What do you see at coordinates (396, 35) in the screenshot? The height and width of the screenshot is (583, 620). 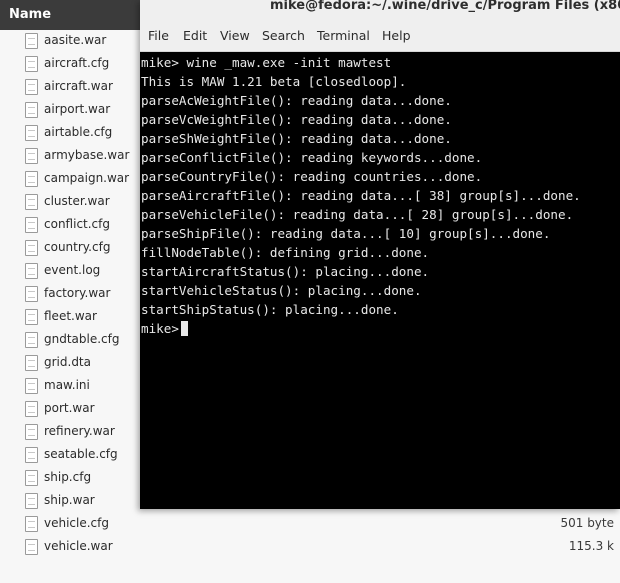 I see `menu-help: Help` at bounding box center [396, 35].